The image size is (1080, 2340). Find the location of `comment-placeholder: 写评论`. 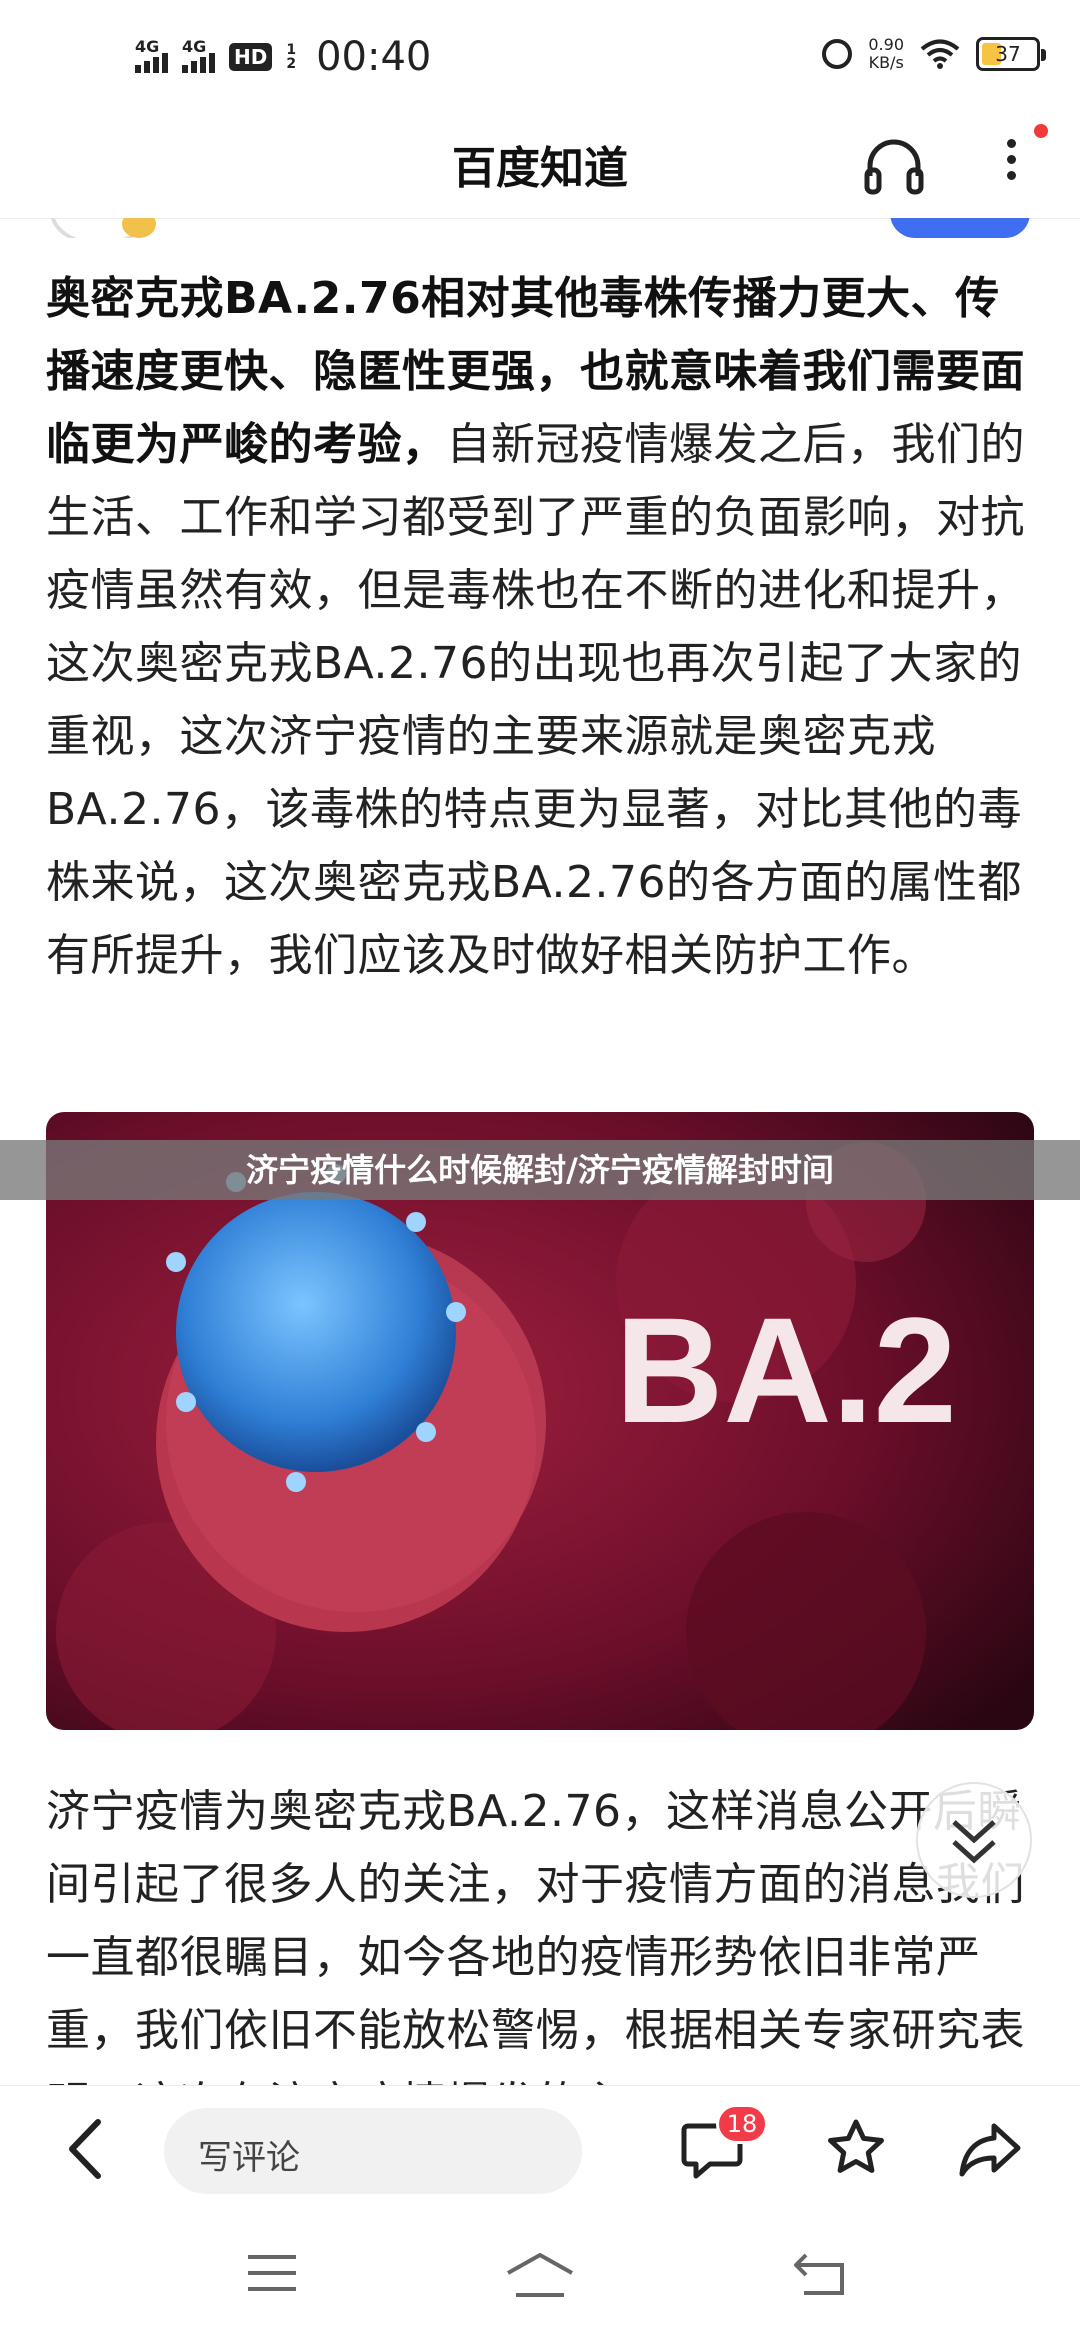

comment-placeholder: 写评论 is located at coordinates (249, 2158).